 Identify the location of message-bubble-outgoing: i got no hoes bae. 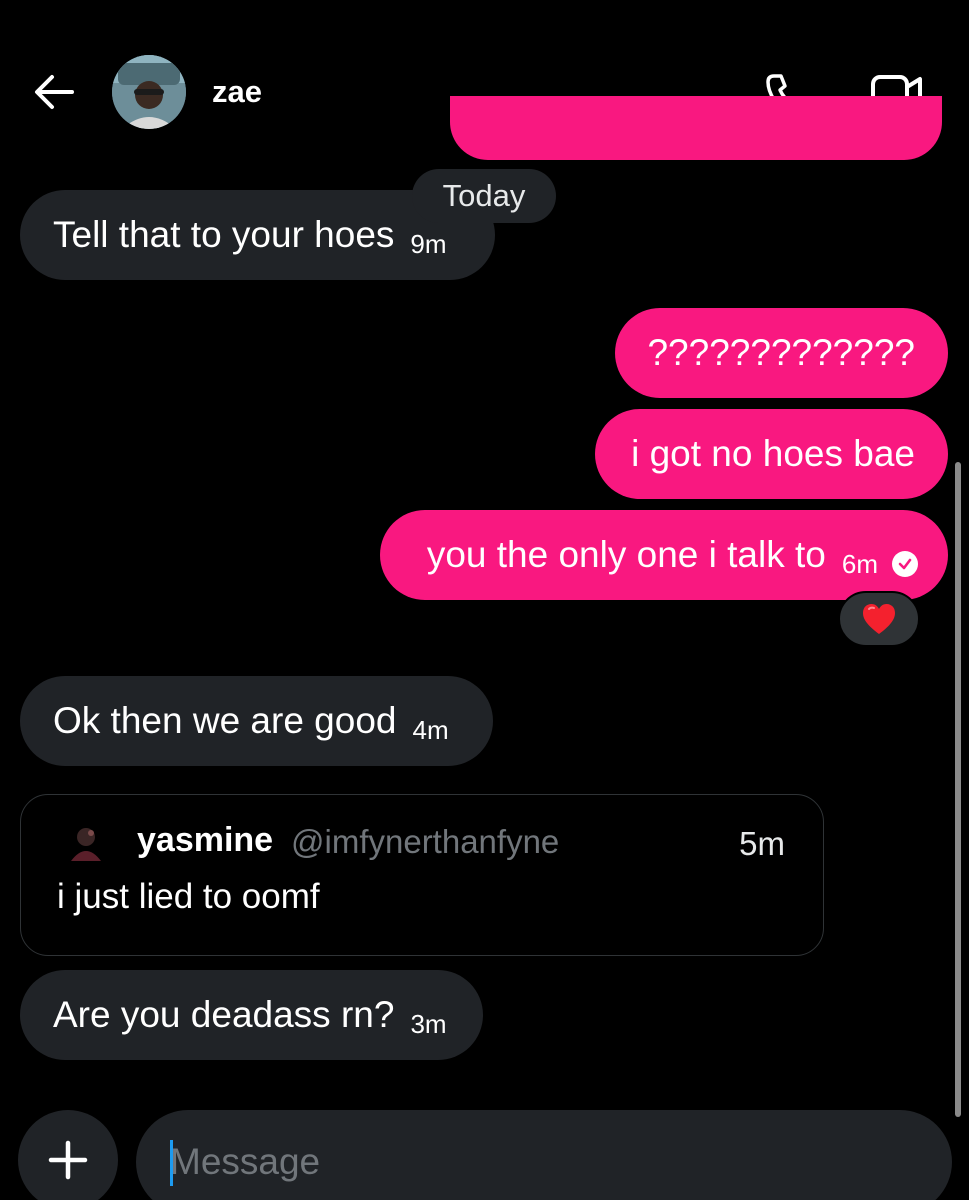
(771, 454).